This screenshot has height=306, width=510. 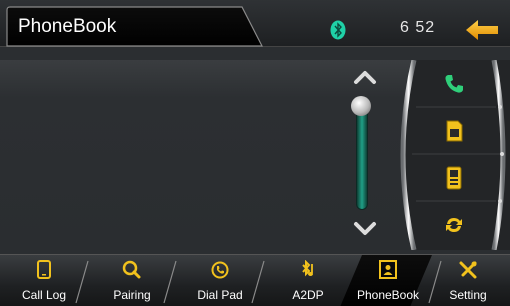 I want to click on scroll-up-button, so click(x=365, y=77).